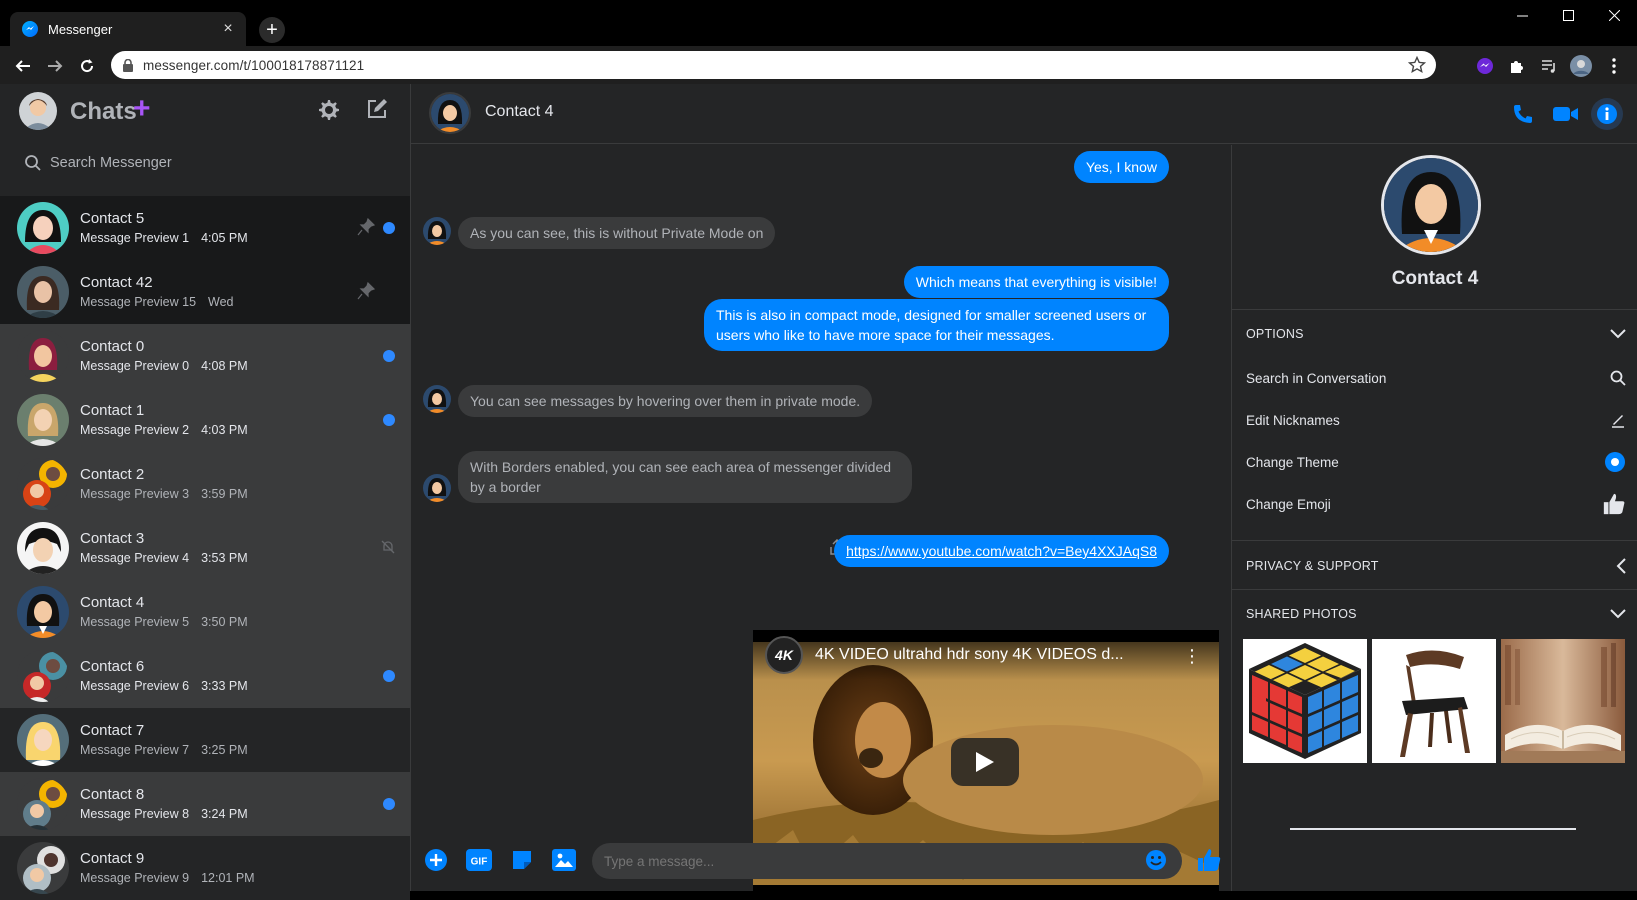 The width and height of the screenshot is (1637, 900). I want to click on address-bar: messenger.com/t/100018178871121, so click(773, 65).